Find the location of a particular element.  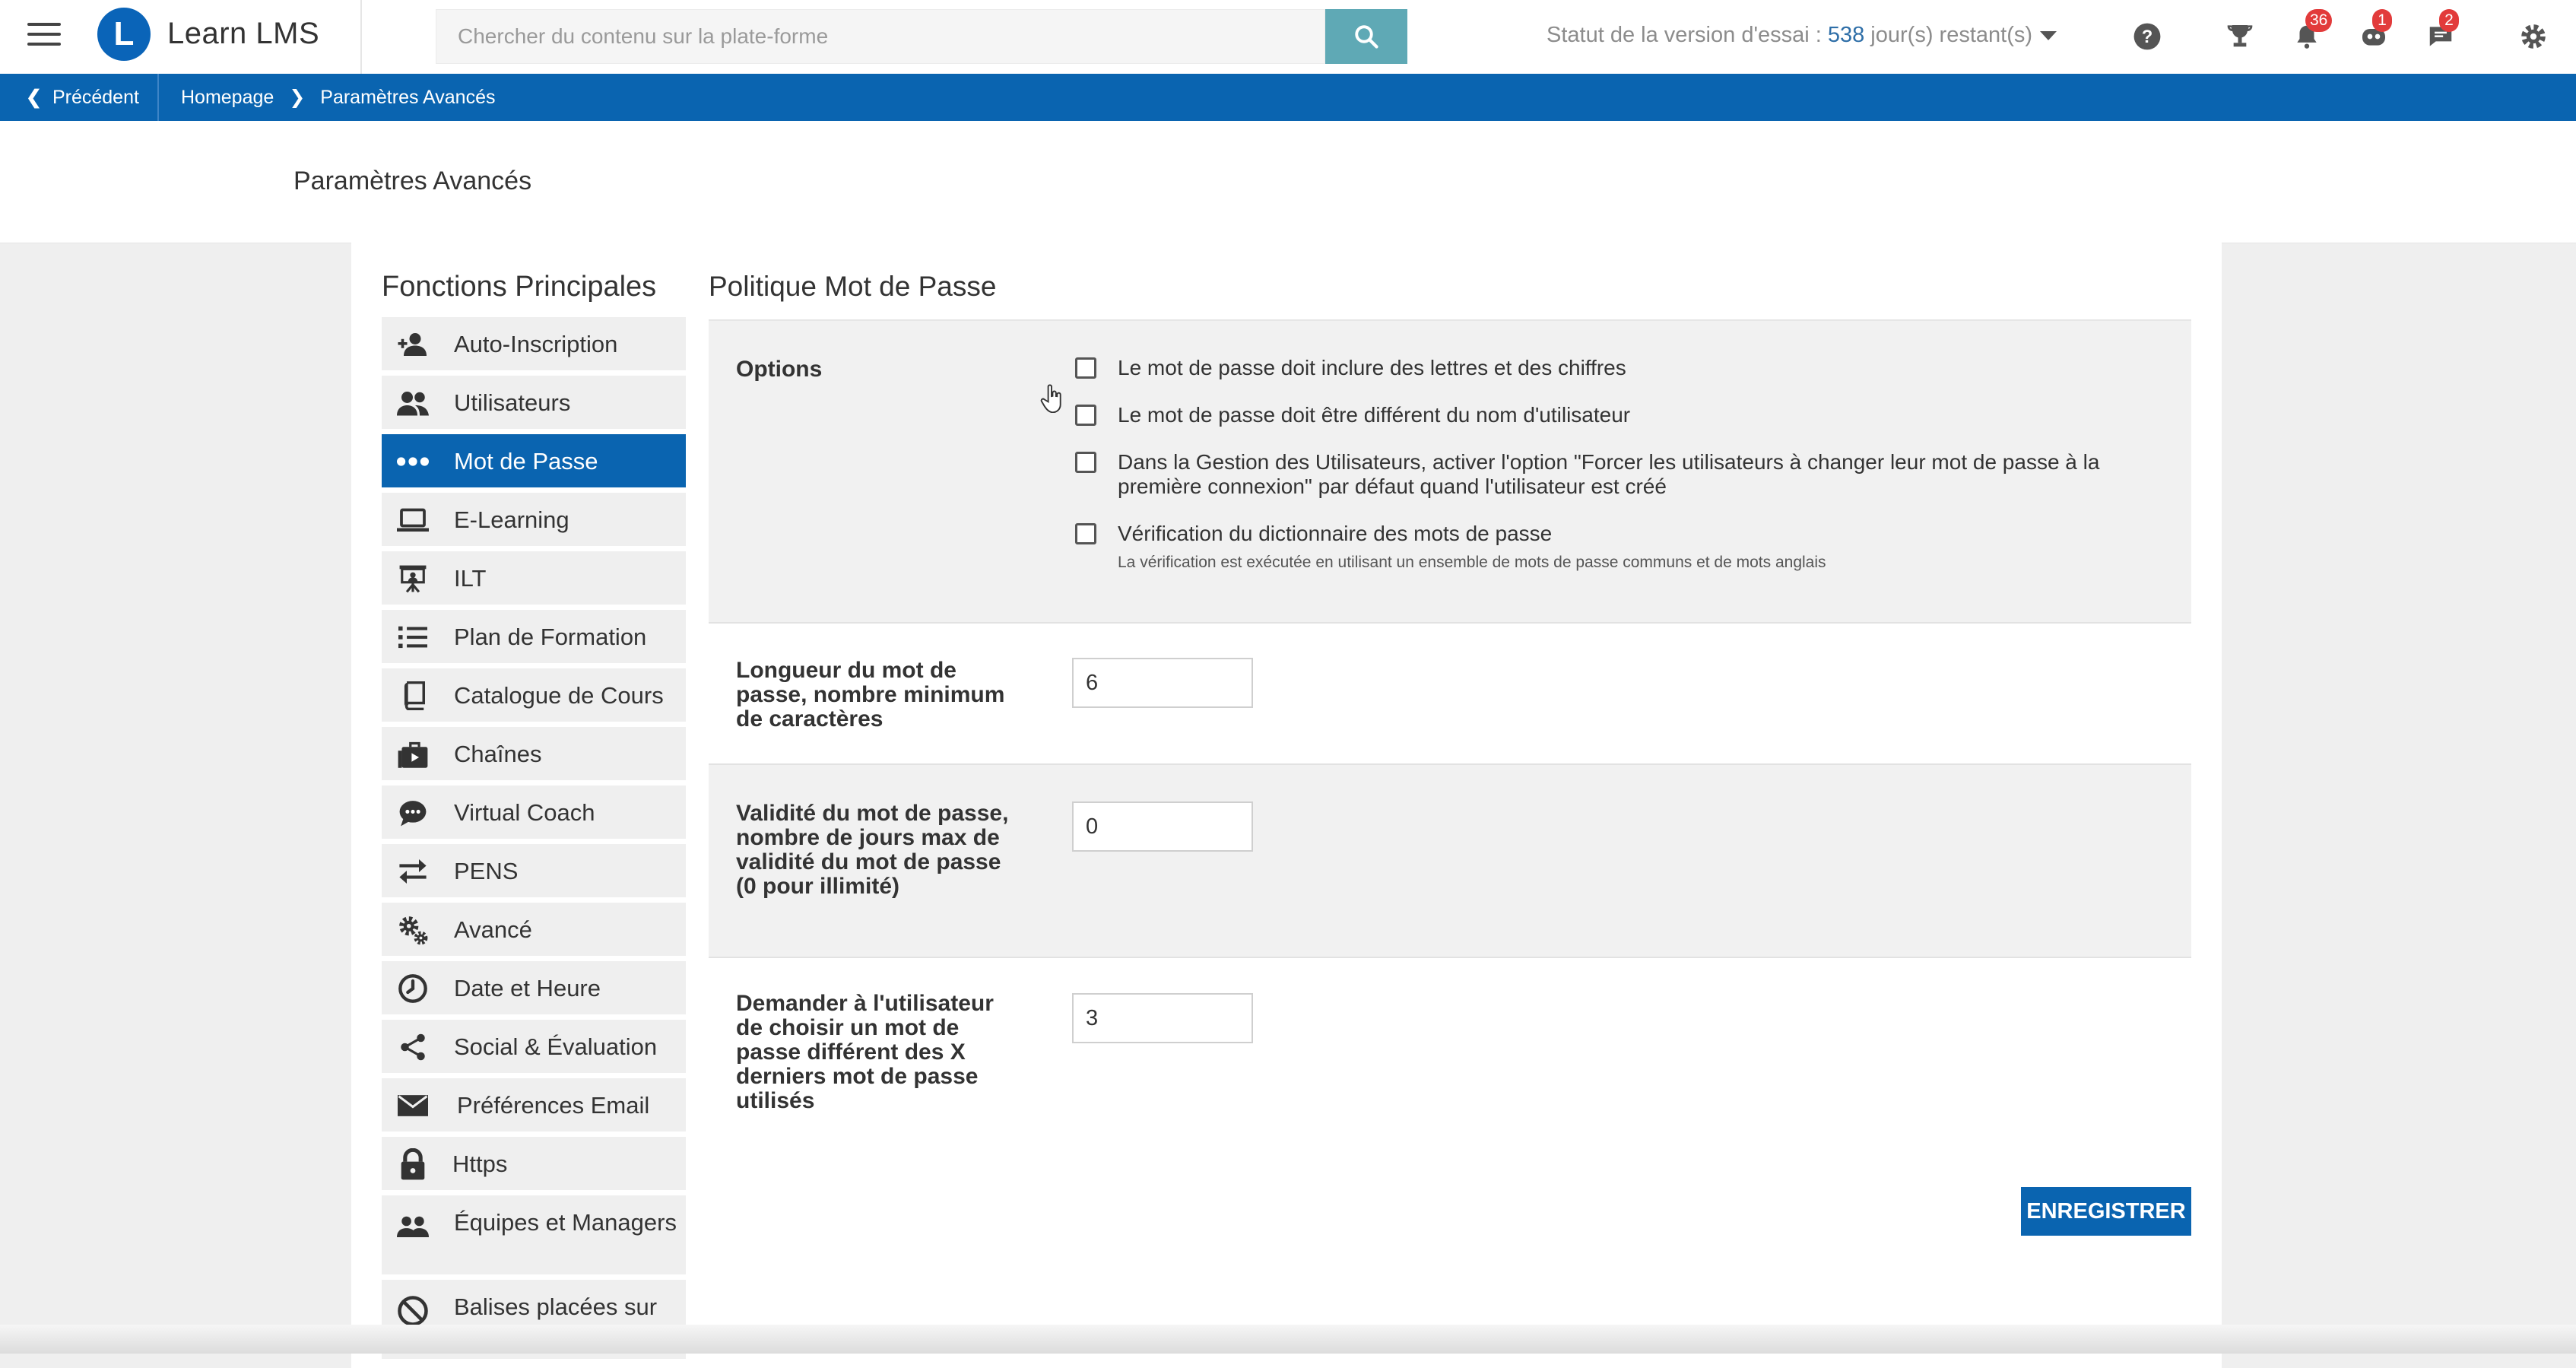

sidebar-item-mot-de-passe: Mot de Passe is located at coordinates (534, 460).